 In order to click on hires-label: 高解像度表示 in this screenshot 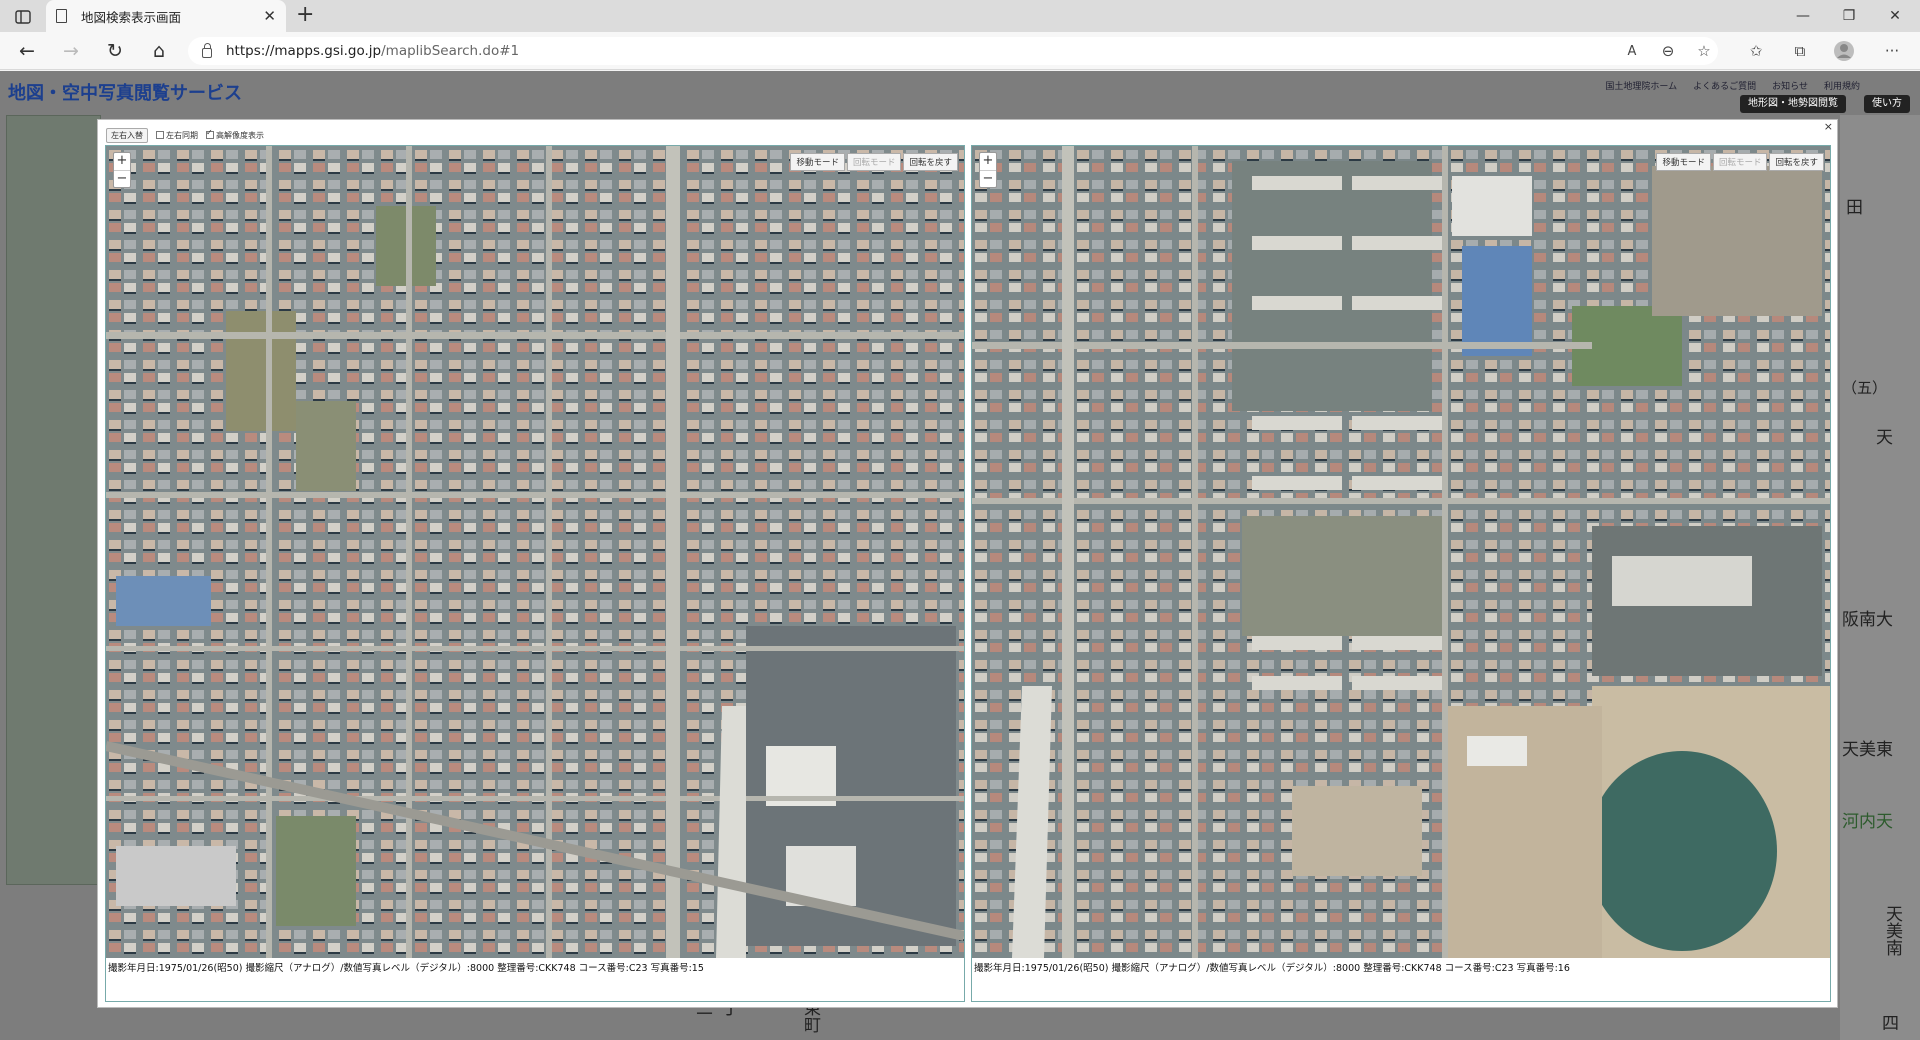, I will do `click(240, 135)`.